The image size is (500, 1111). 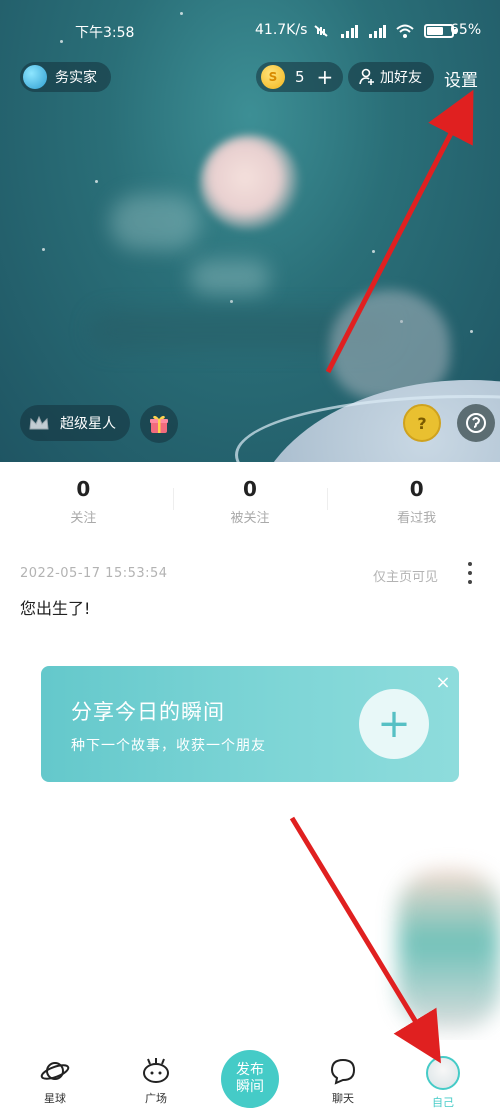 I want to click on add-coins-icon: +, so click(x=325, y=77).